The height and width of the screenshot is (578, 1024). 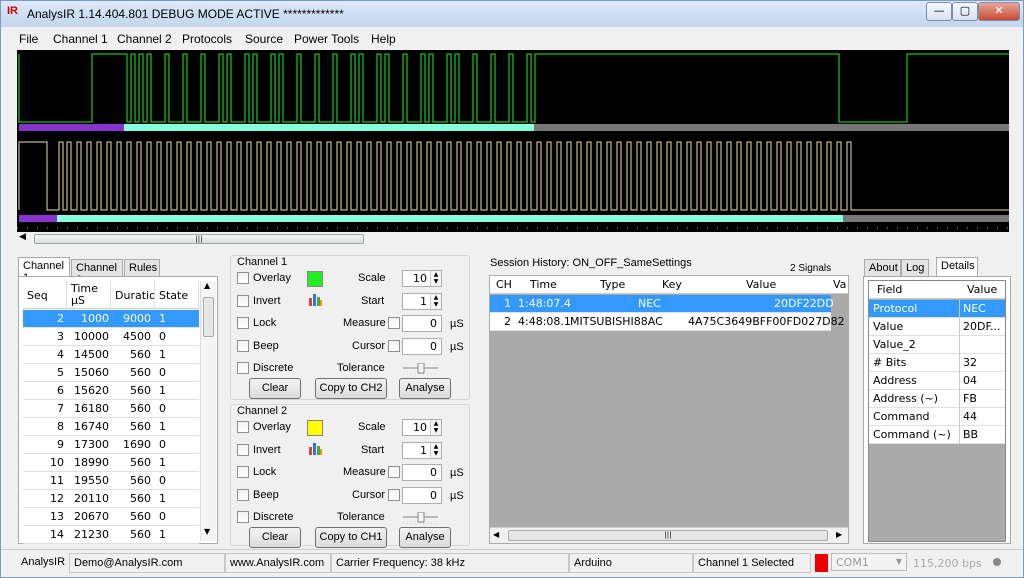 What do you see at coordinates (915, 268) in the screenshot?
I see `tab-log: Log` at bounding box center [915, 268].